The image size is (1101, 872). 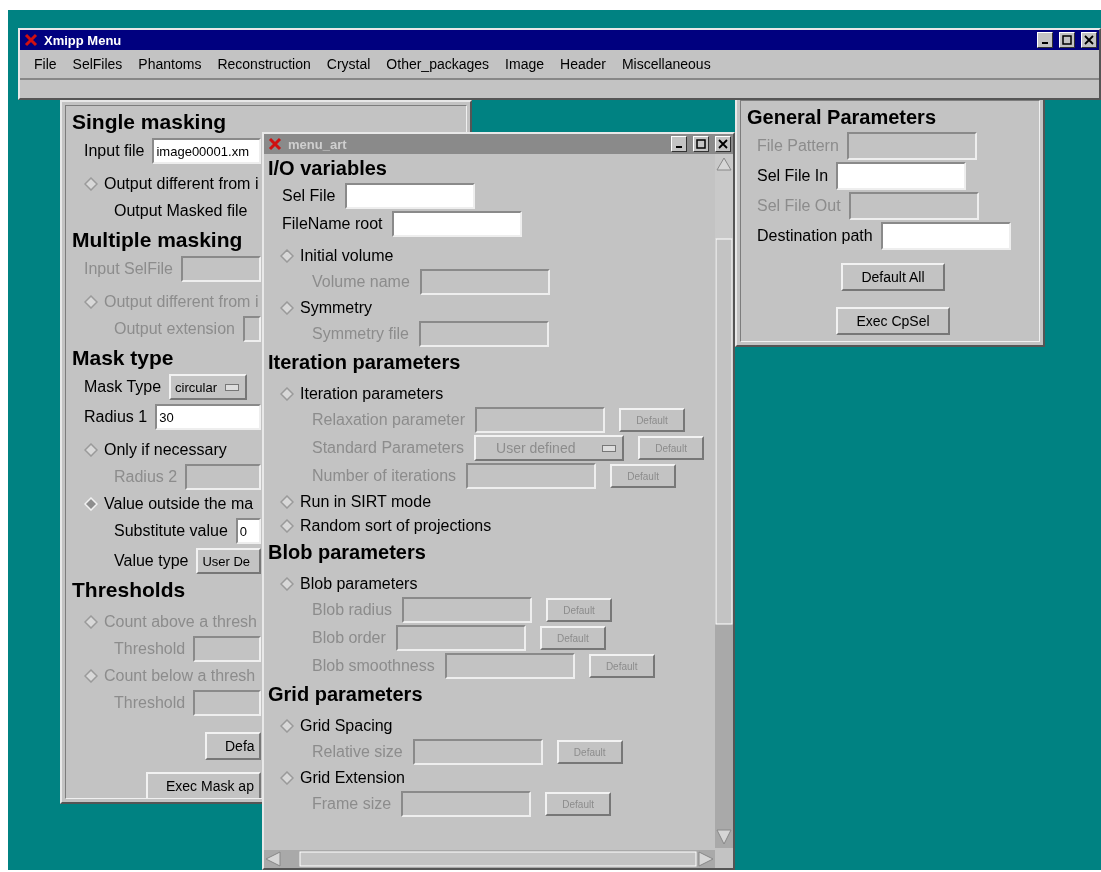 What do you see at coordinates (328, 168) in the screenshot?
I see `section-heading: I/O variables` at bounding box center [328, 168].